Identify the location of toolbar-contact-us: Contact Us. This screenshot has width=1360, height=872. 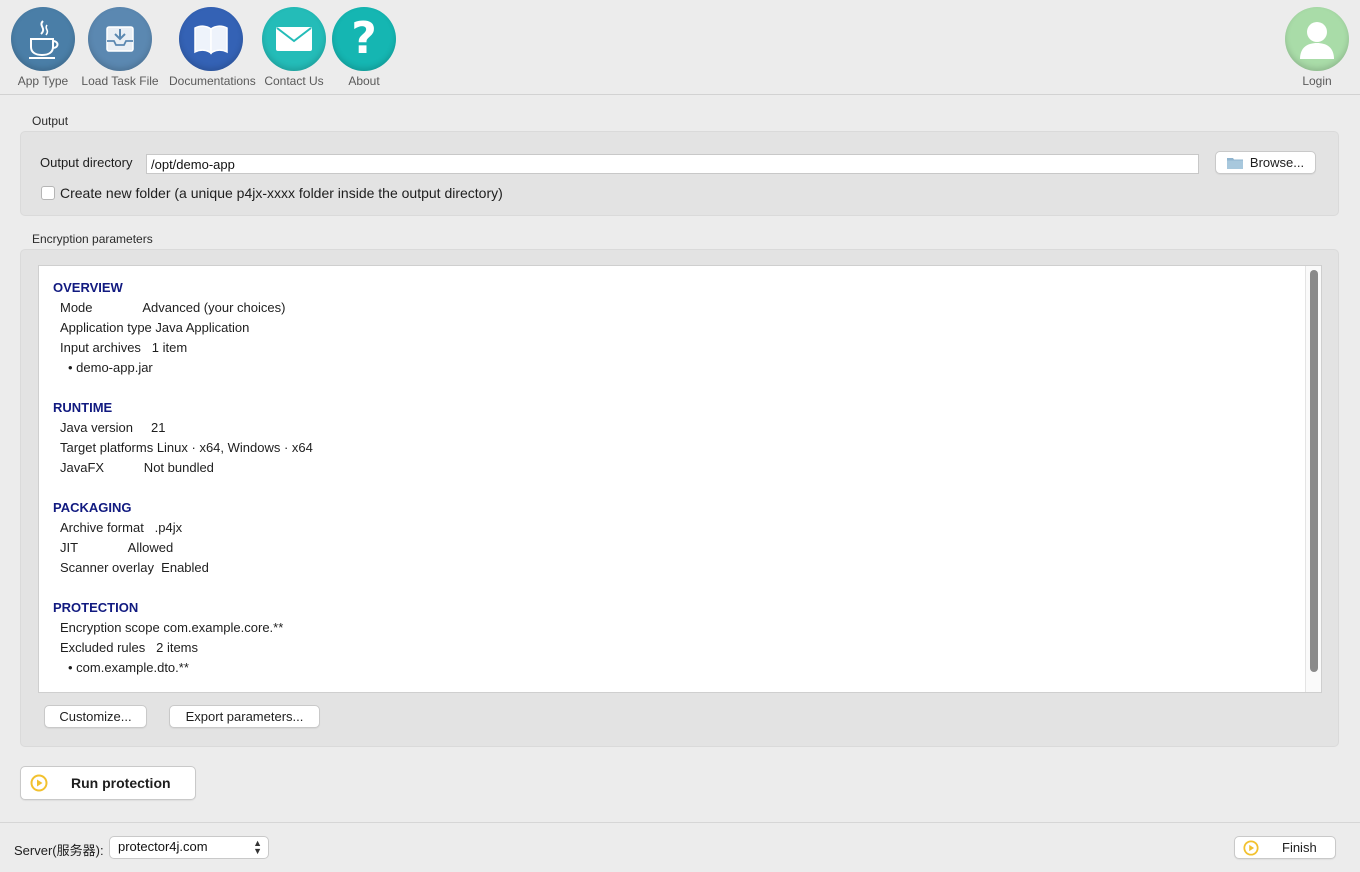
(294, 47).